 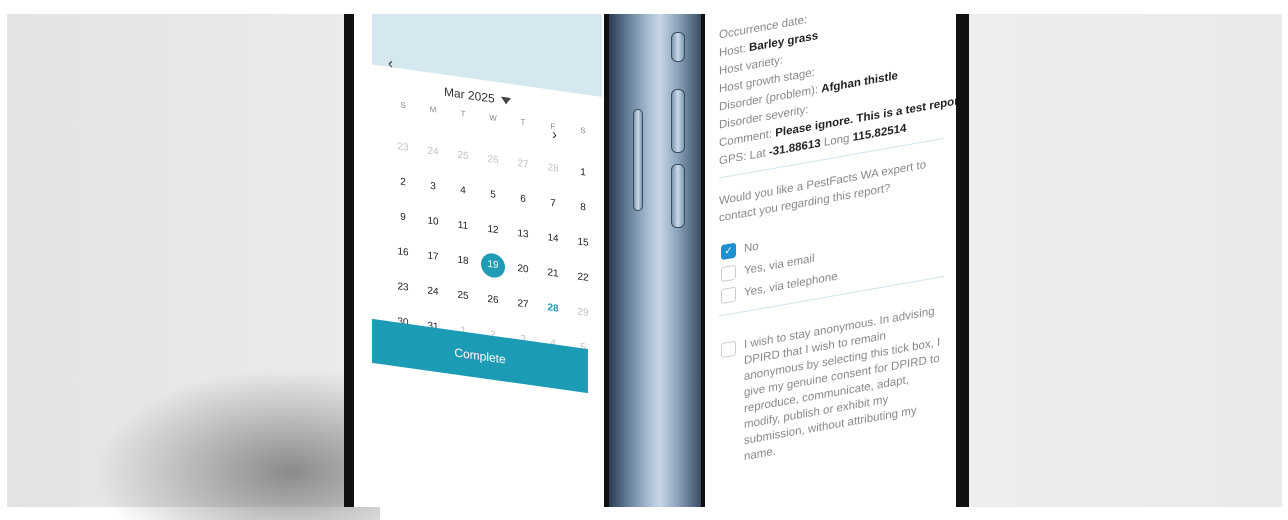 I want to click on phone-side-frame, so click(x=655, y=260).